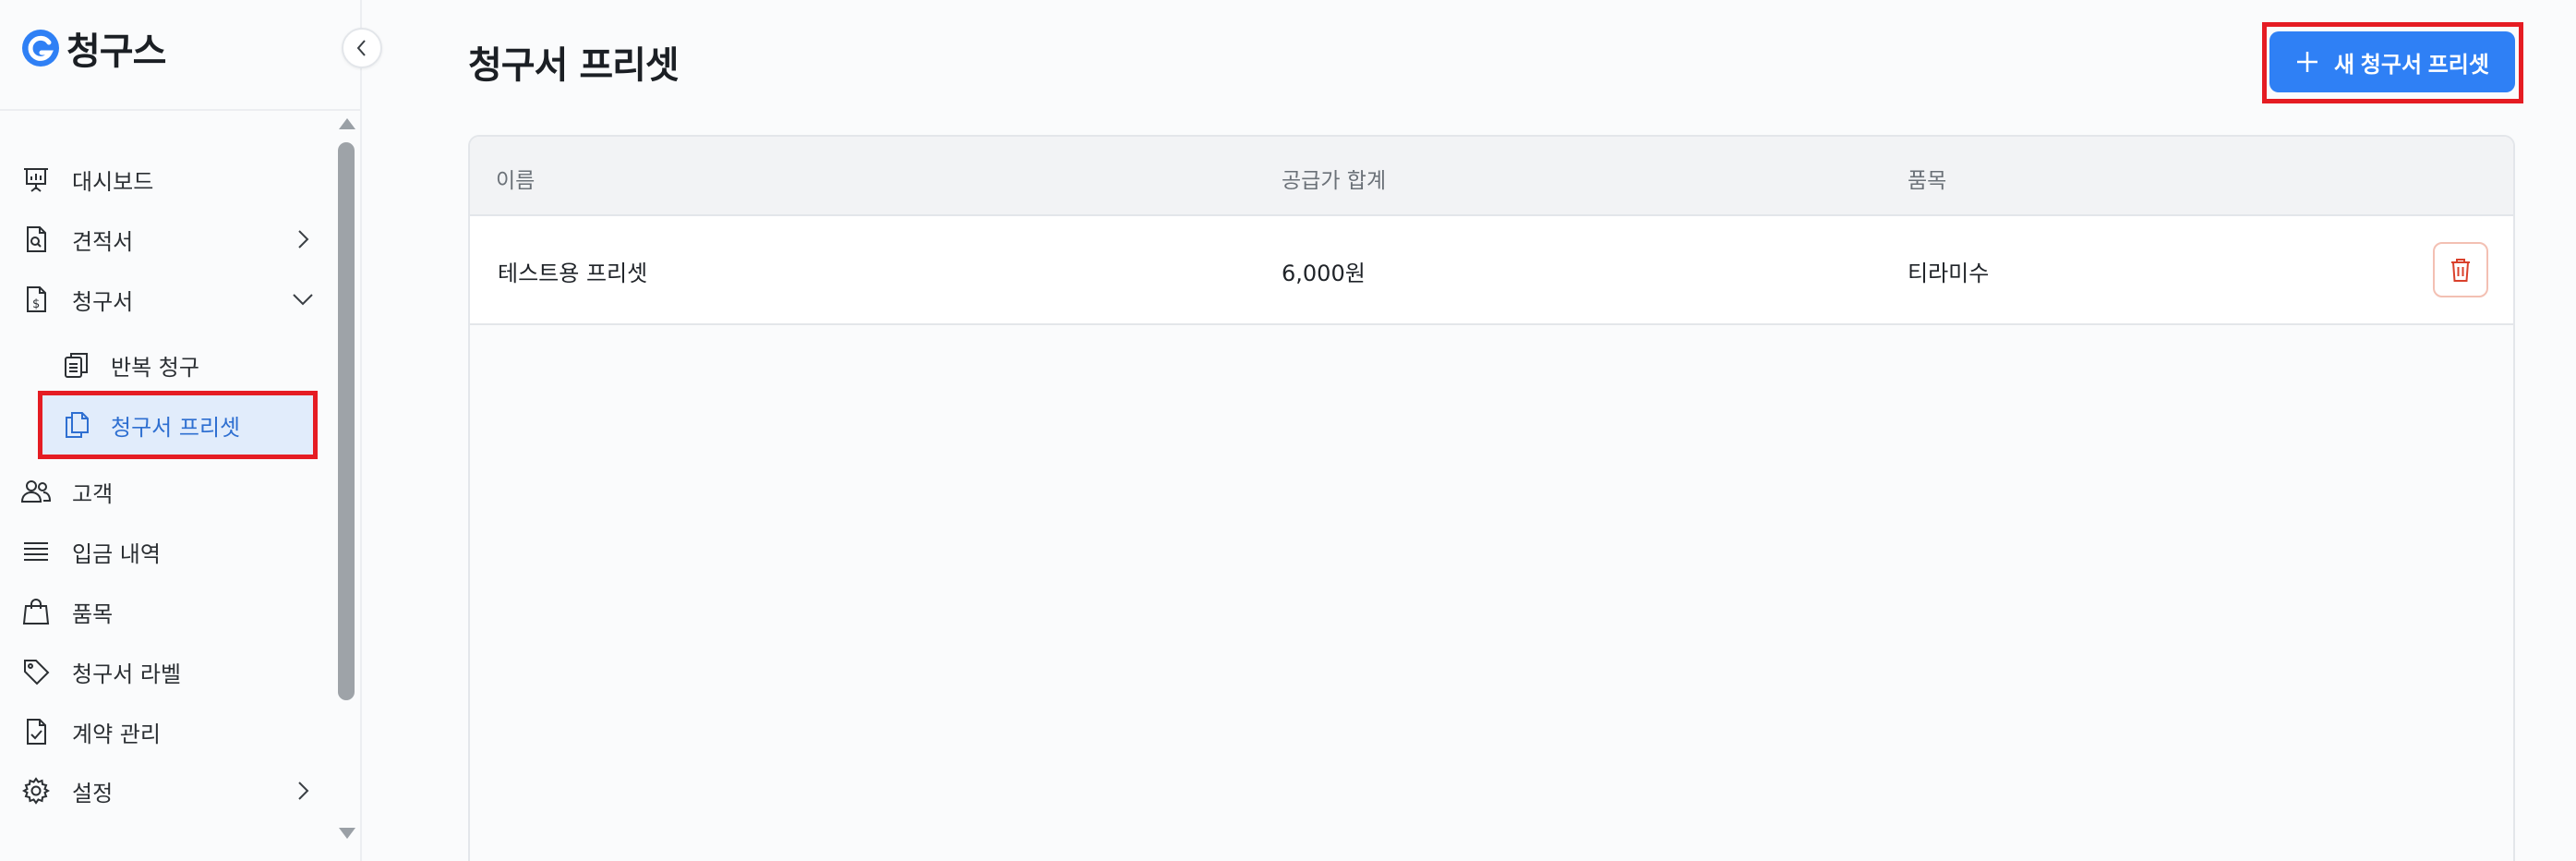  What do you see at coordinates (36, 790) in the screenshot?
I see `gear-icon` at bounding box center [36, 790].